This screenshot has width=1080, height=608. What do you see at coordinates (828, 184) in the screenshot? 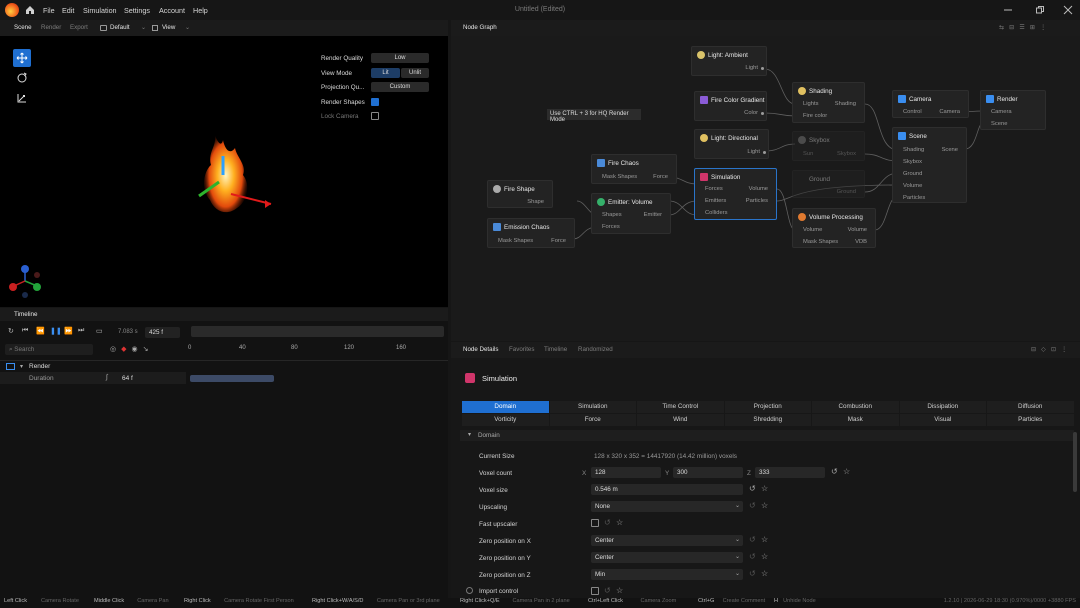
I see `node-ground: Ground Ground` at bounding box center [828, 184].